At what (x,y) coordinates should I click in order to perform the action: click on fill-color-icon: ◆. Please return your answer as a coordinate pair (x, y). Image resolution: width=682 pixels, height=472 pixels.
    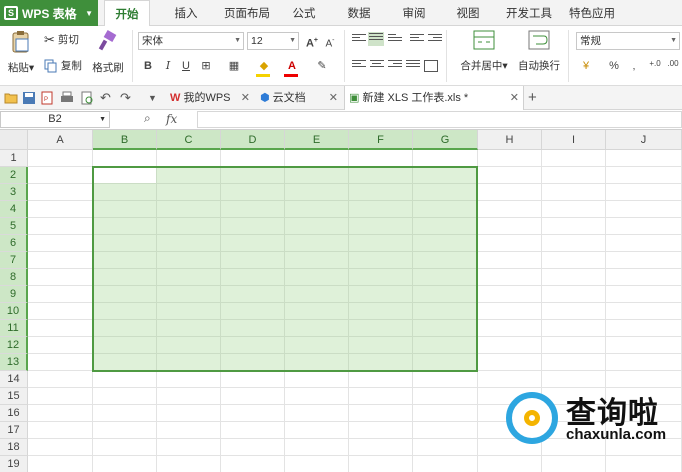
    Looking at the image, I should click on (264, 66).